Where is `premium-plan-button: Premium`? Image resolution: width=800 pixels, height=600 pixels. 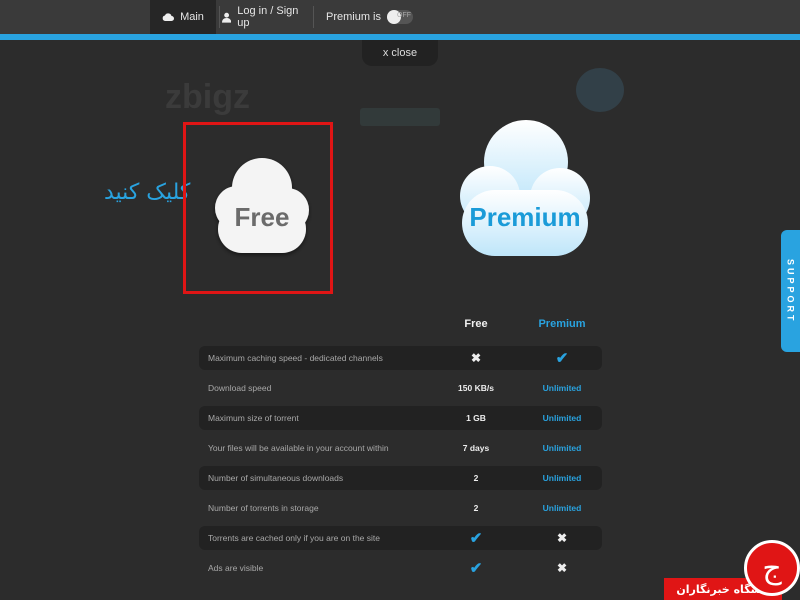
premium-plan-button: Premium is located at coordinates (525, 189).